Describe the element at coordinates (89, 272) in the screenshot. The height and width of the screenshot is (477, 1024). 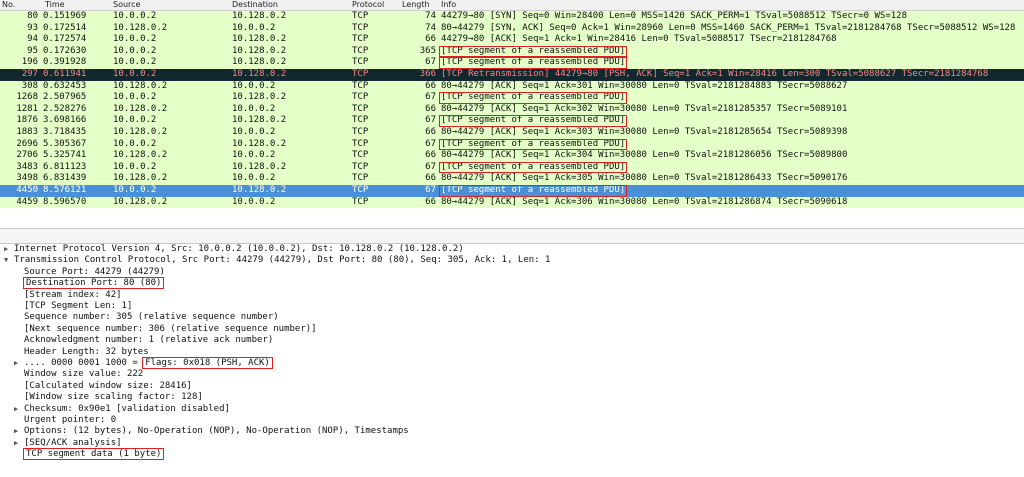
I see `detail-line: Source Port: 44279 (44279)` at that location.